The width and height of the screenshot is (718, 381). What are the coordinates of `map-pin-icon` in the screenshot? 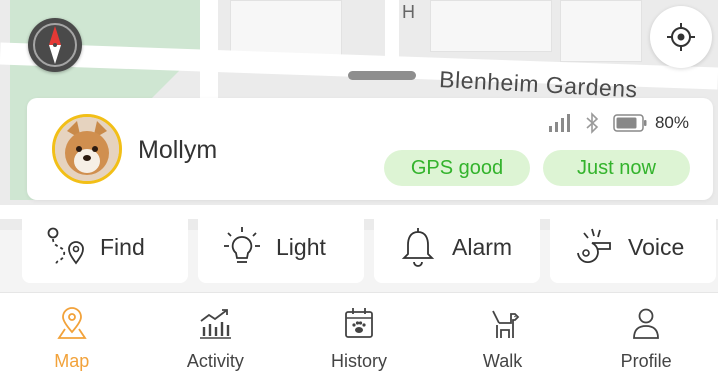 It's located at (72, 323).